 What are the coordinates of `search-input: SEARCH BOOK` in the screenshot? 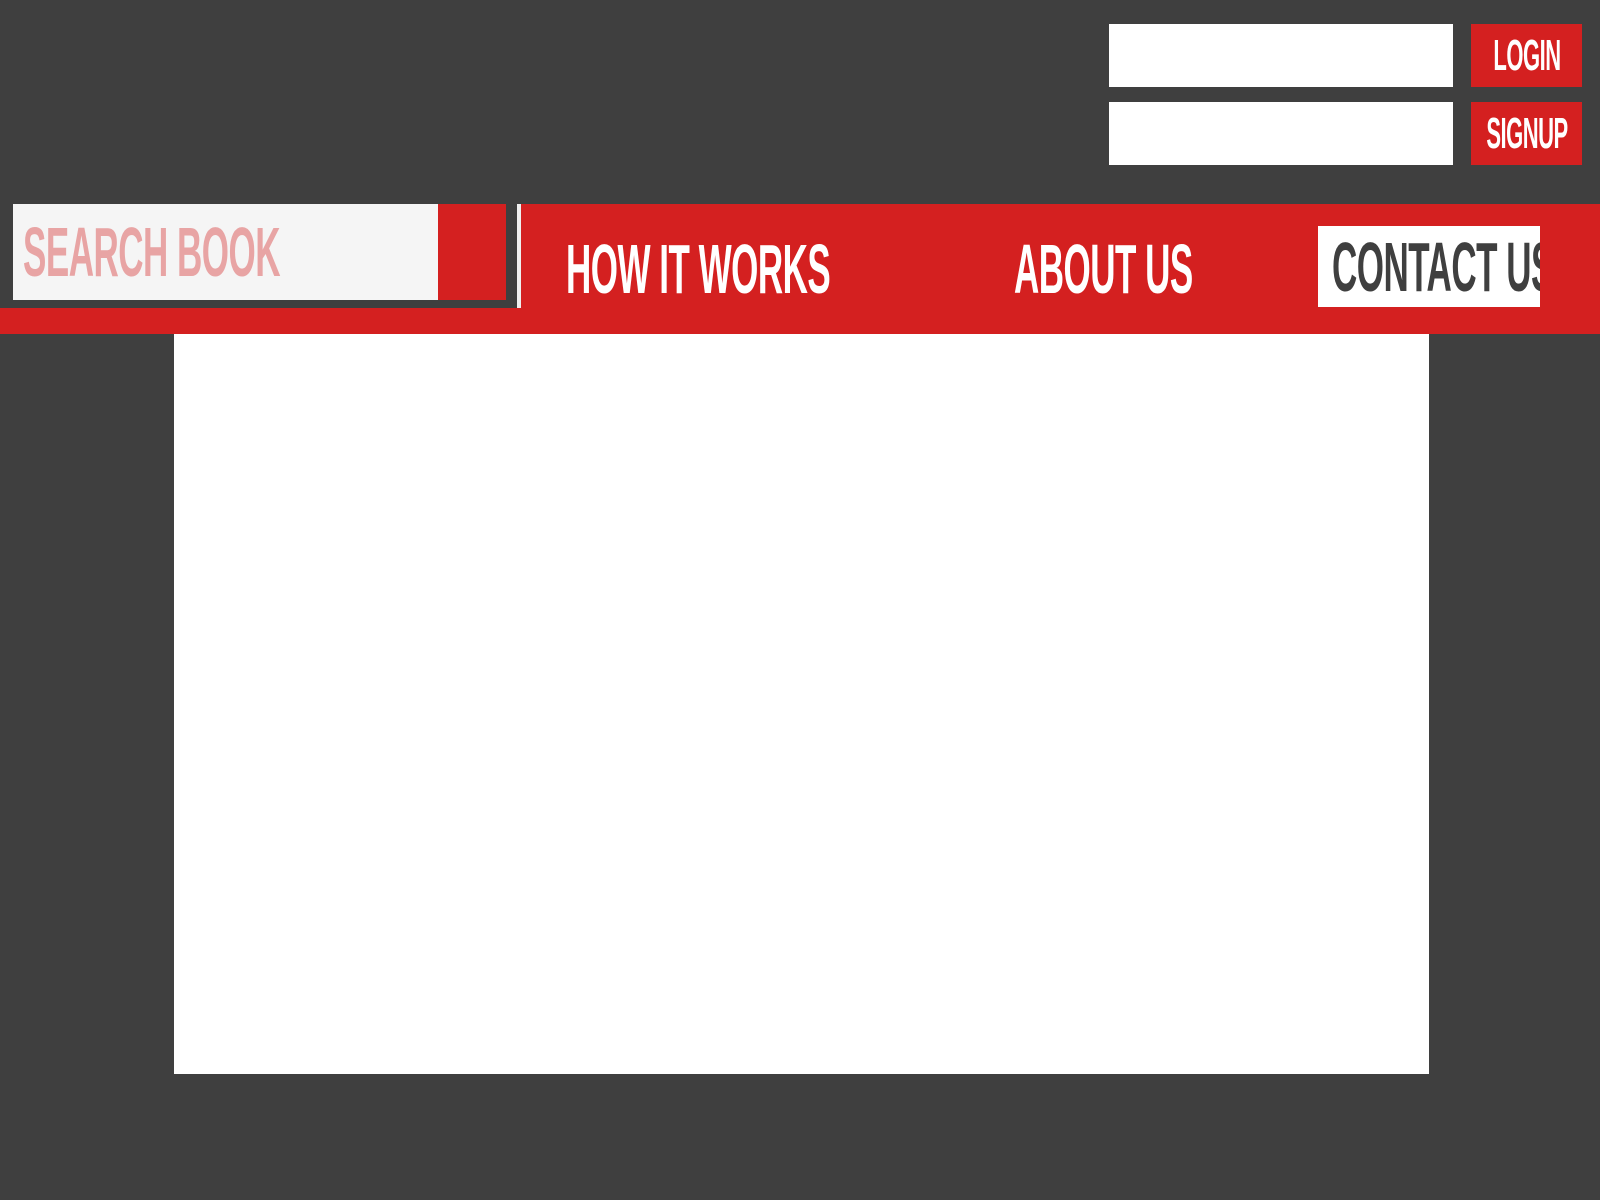 It's located at (225, 252).